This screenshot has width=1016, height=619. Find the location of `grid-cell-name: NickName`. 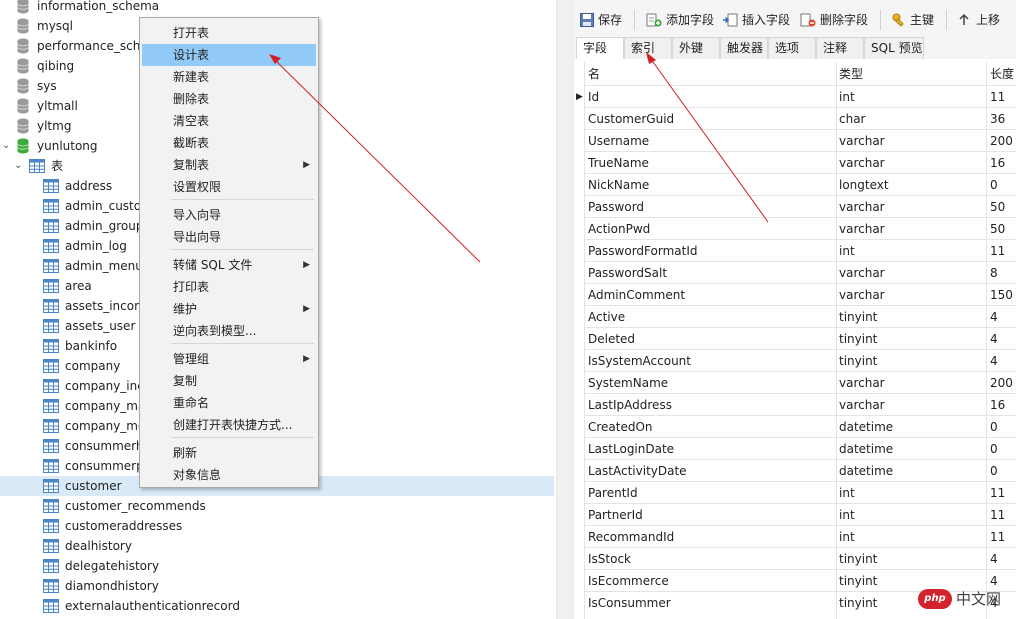

grid-cell-name: NickName is located at coordinates (712, 185).